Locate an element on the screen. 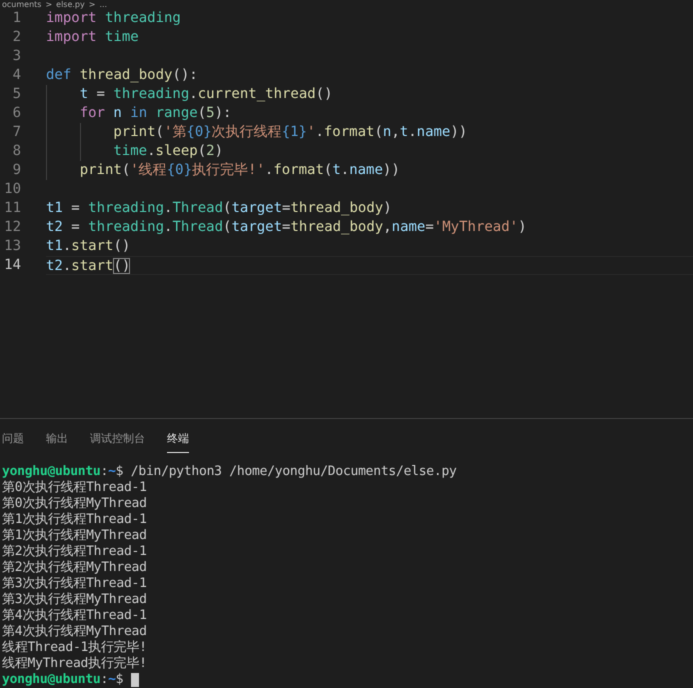 The image size is (693, 688). code-line: time.sleep(2) is located at coordinates (168, 151).